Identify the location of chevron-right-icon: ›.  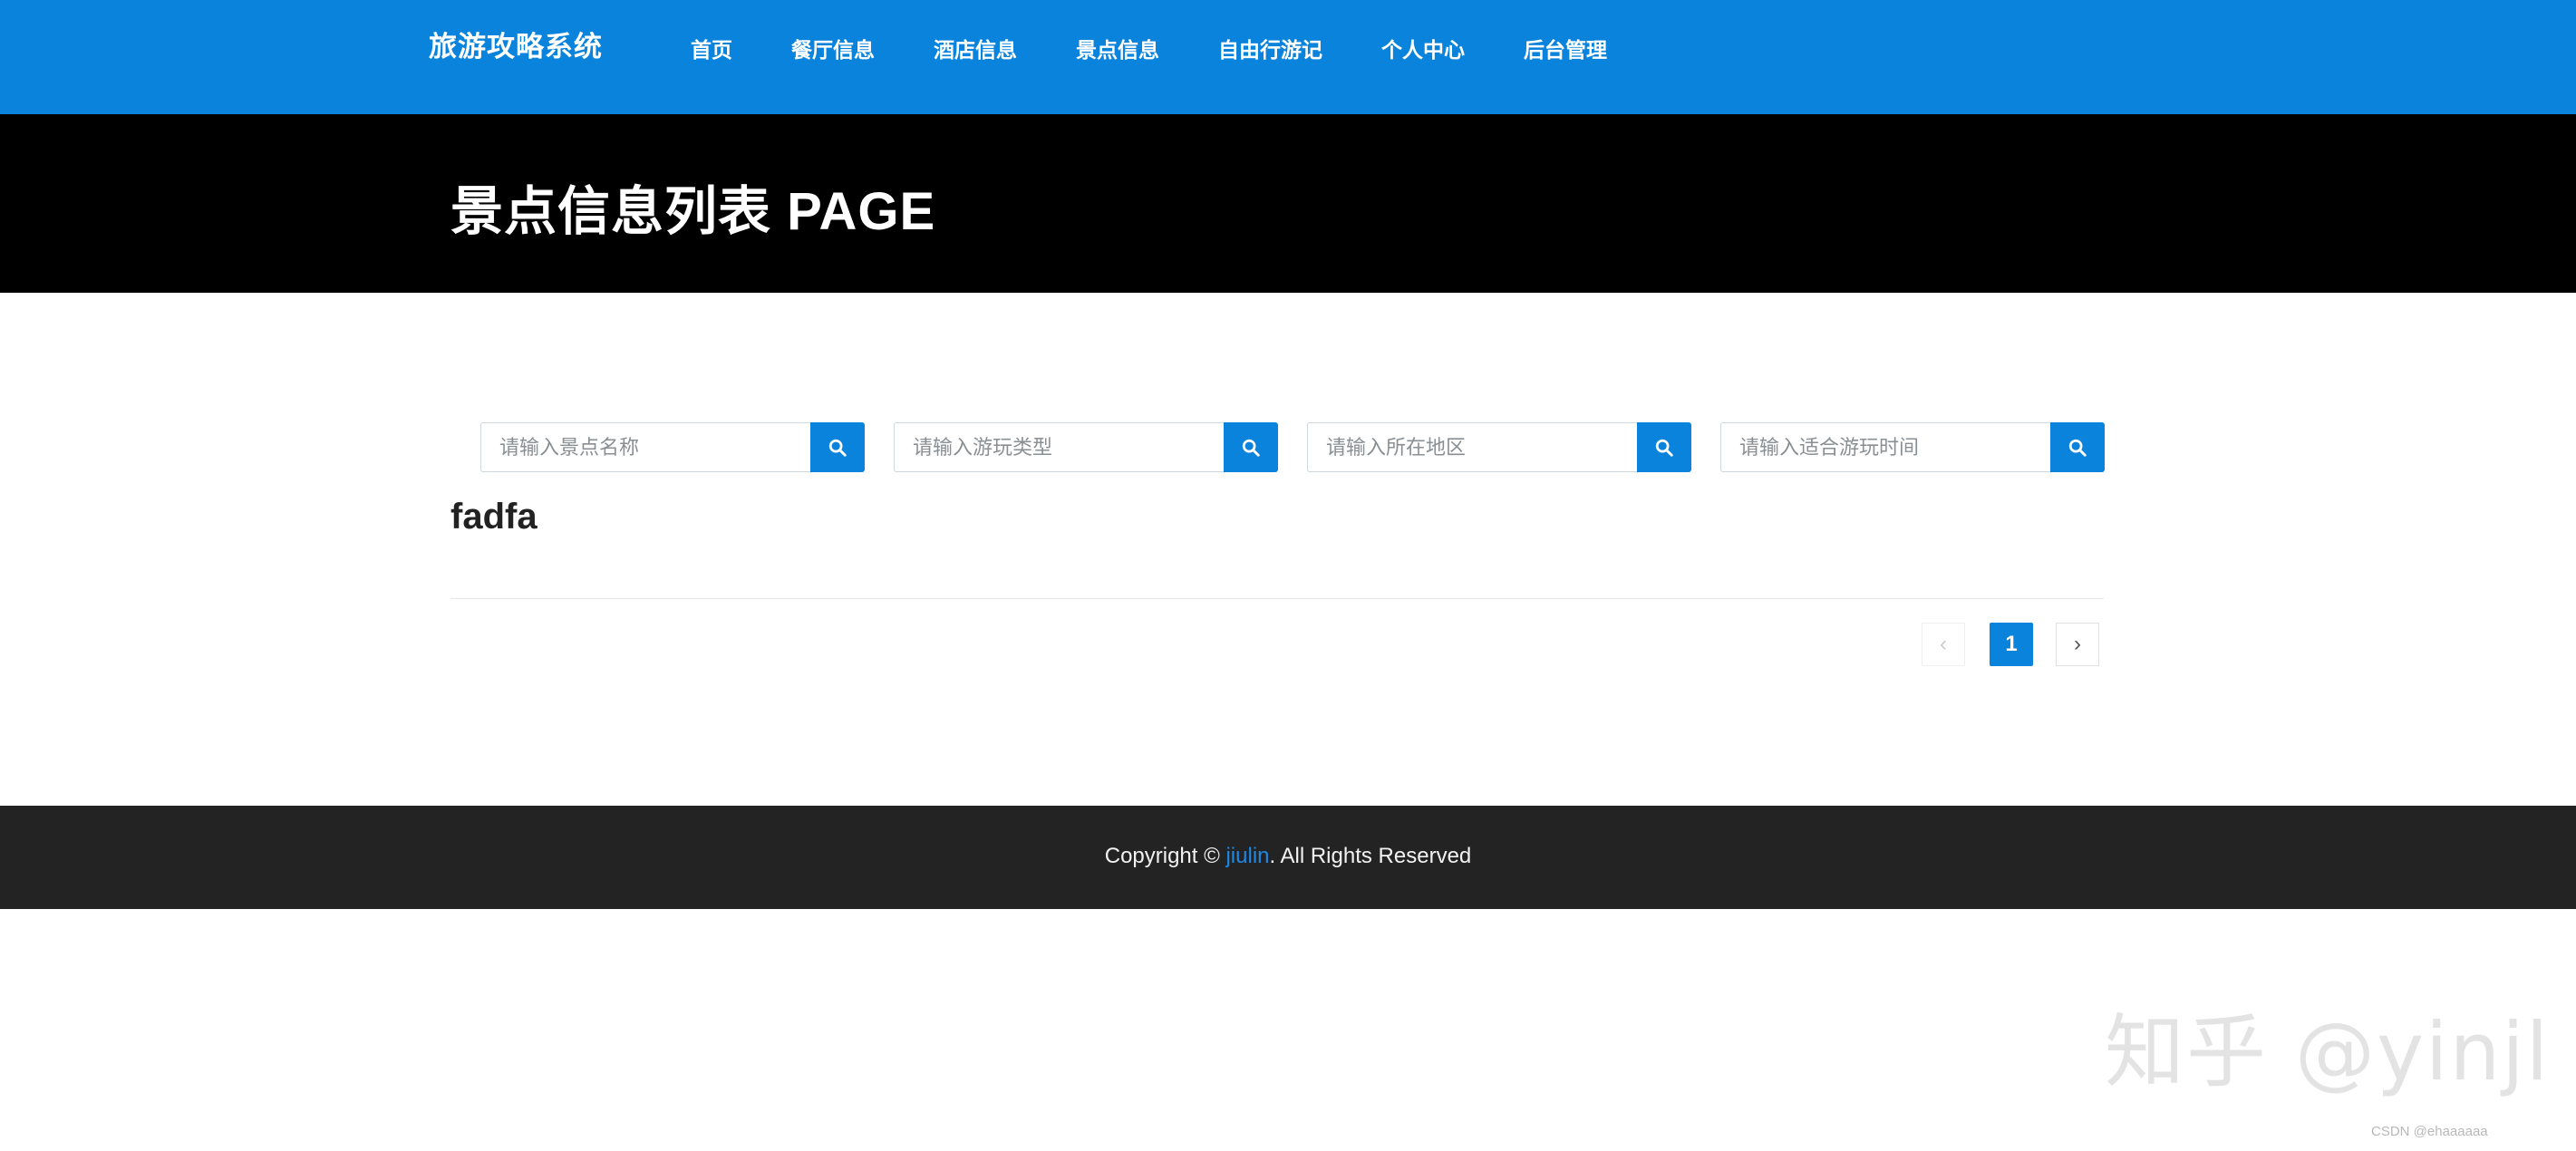
(2077, 644).